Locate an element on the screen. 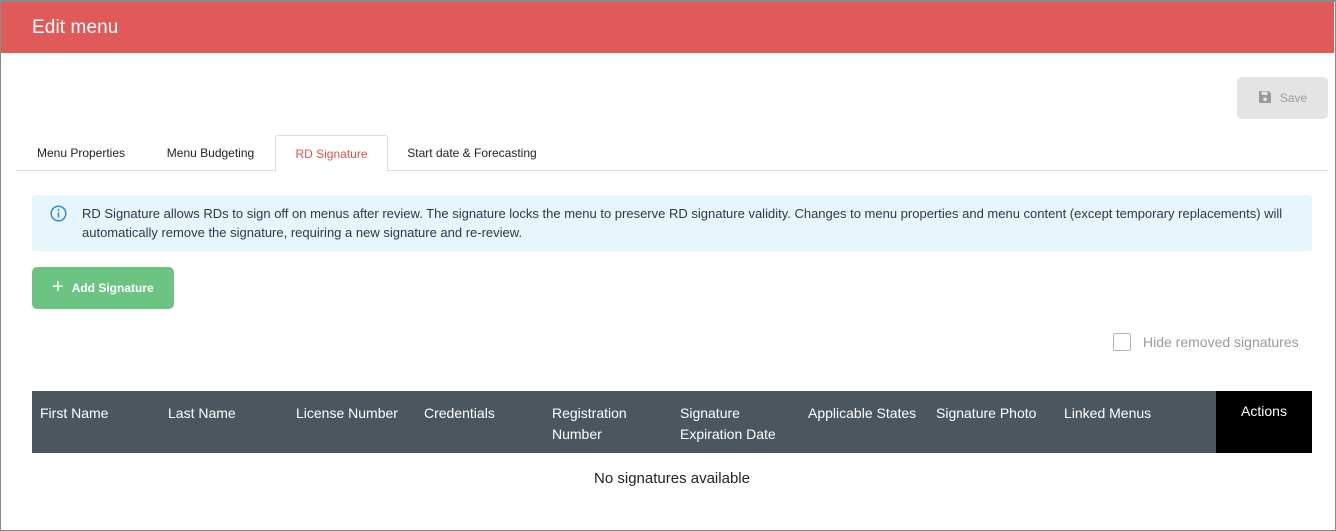 This screenshot has width=1336, height=531. save-button-label: Save is located at coordinates (1293, 98).